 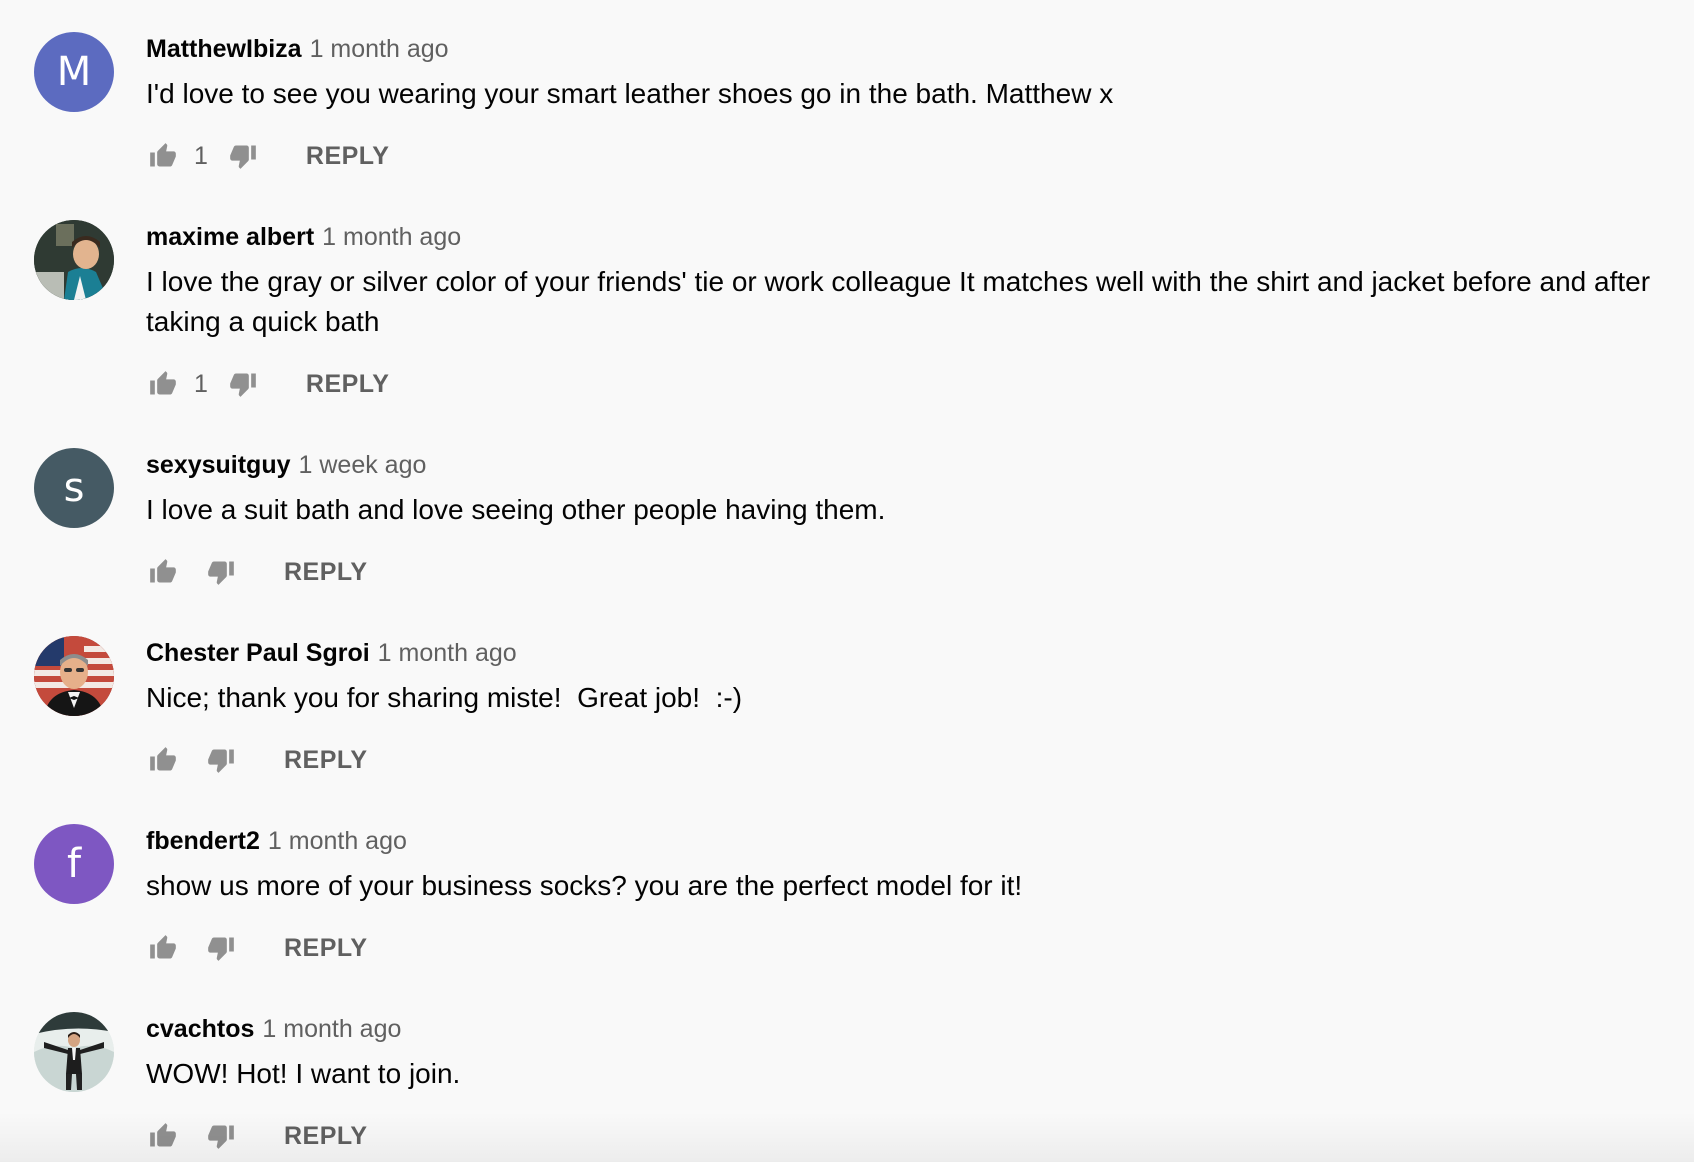 I want to click on comment-header: cvachtos 1 month ago, so click(x=273, y=1029).